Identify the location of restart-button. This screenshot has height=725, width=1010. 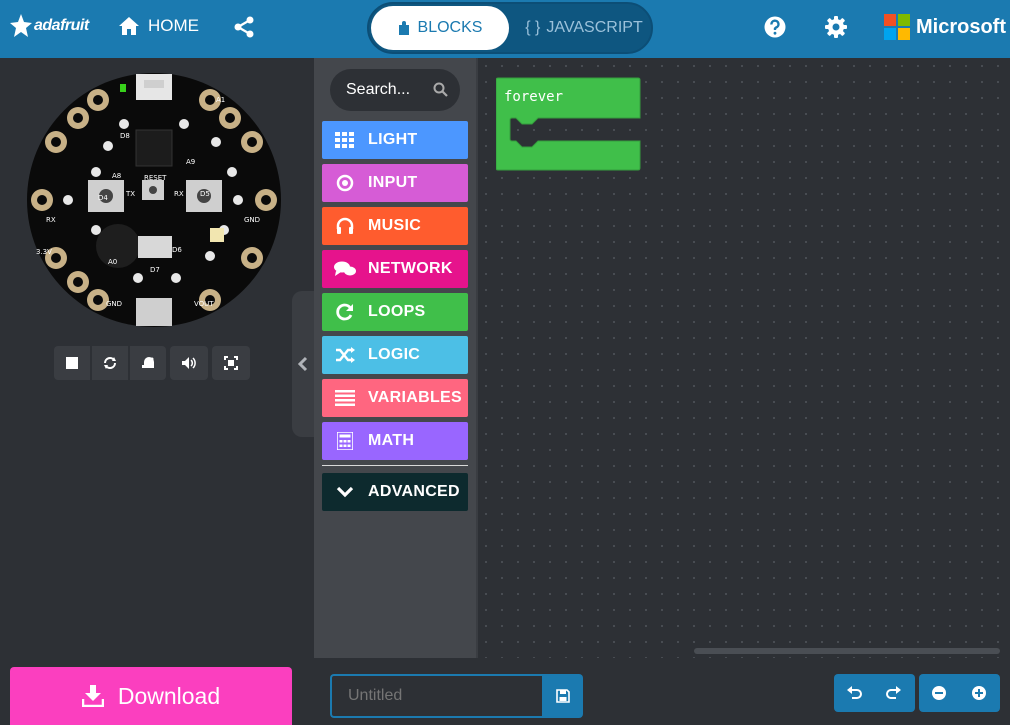
(110, 363).